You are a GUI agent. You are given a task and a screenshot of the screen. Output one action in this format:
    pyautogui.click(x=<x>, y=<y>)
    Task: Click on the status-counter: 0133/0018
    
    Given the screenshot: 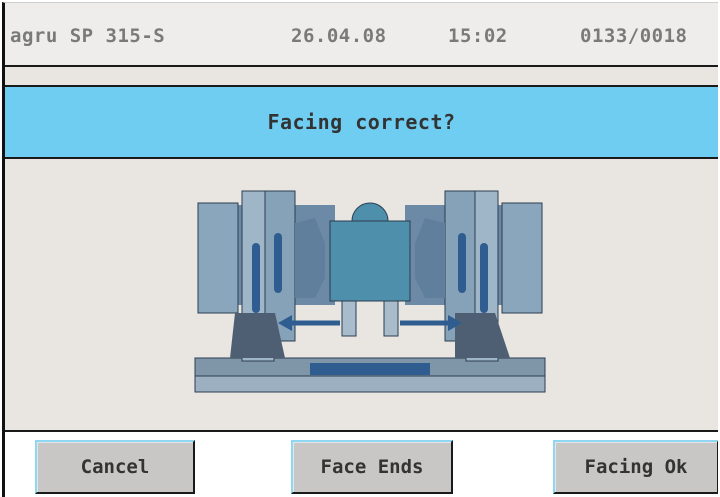 What is the action you would take?
    pyautogui.click(x=634, y=36)
    